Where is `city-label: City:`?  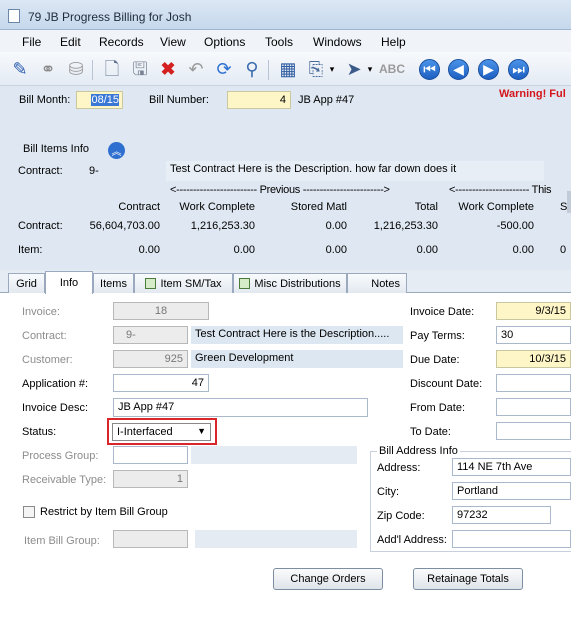 city-label: City: is located at coordinates (388, 492).